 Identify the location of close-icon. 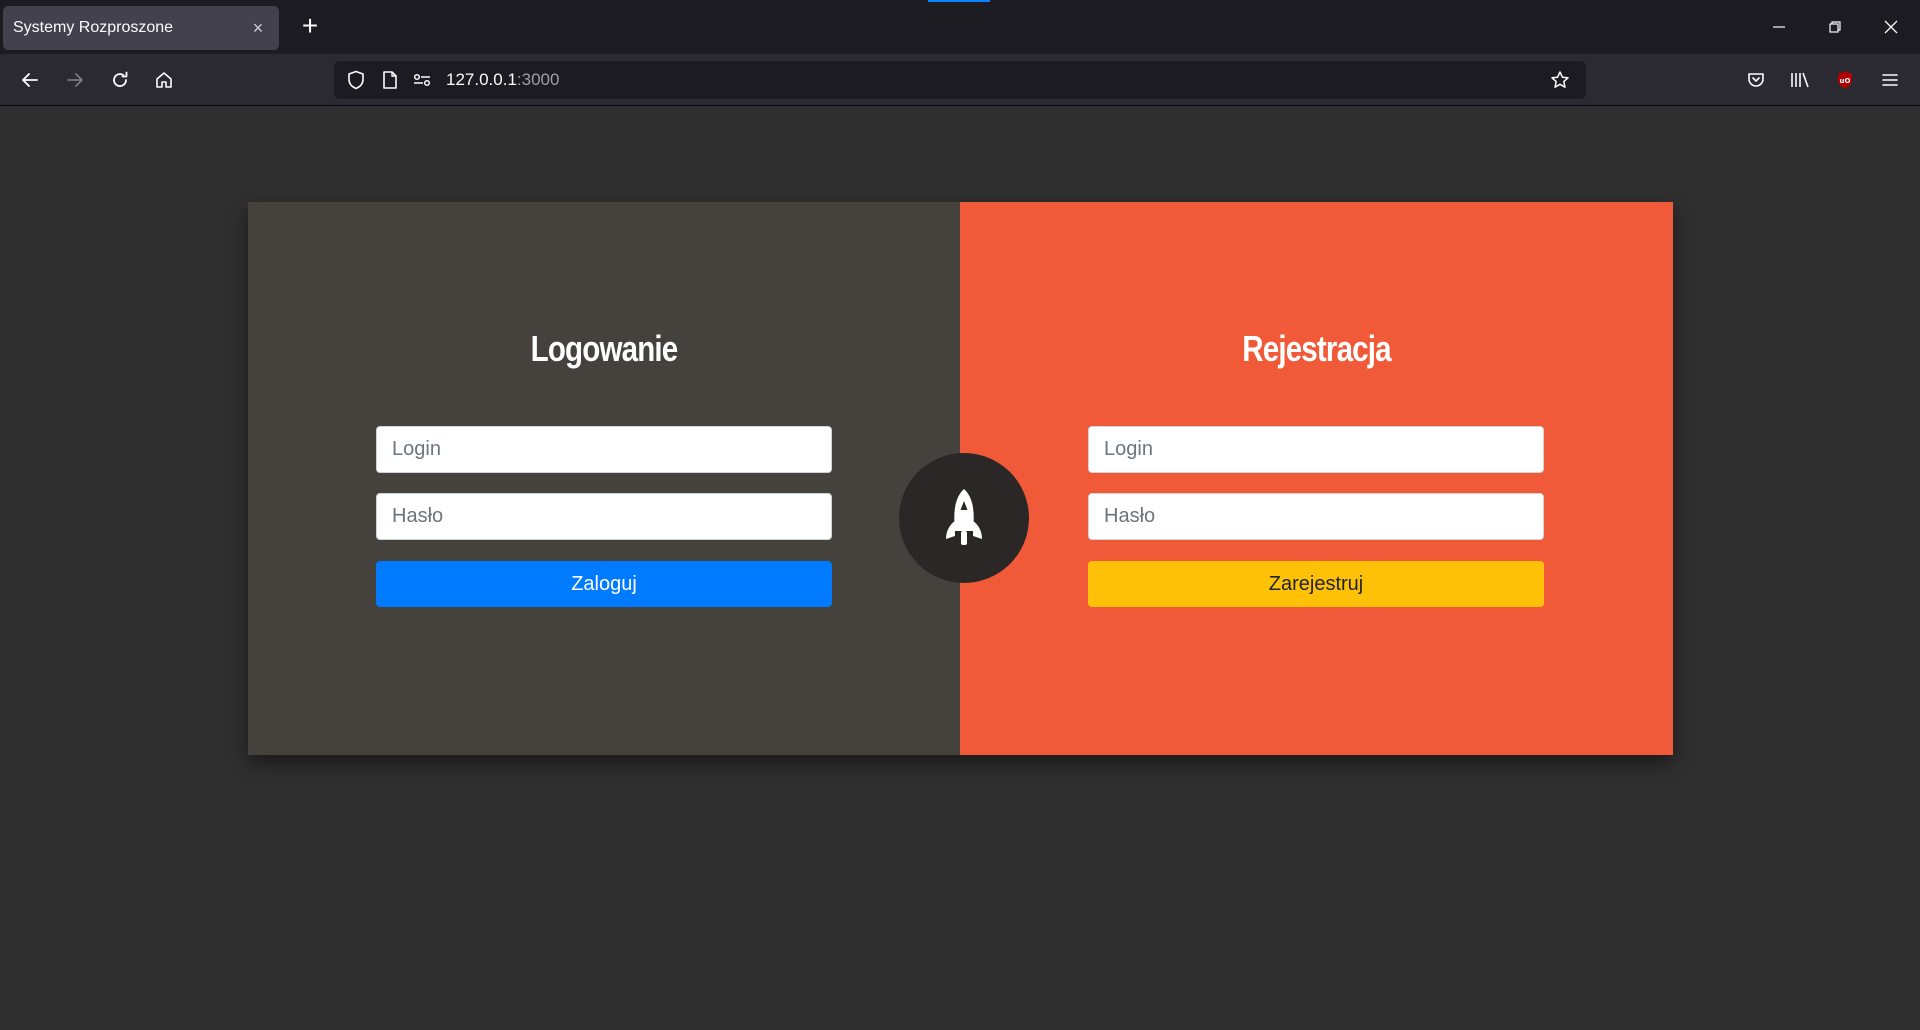
(1891, 27).